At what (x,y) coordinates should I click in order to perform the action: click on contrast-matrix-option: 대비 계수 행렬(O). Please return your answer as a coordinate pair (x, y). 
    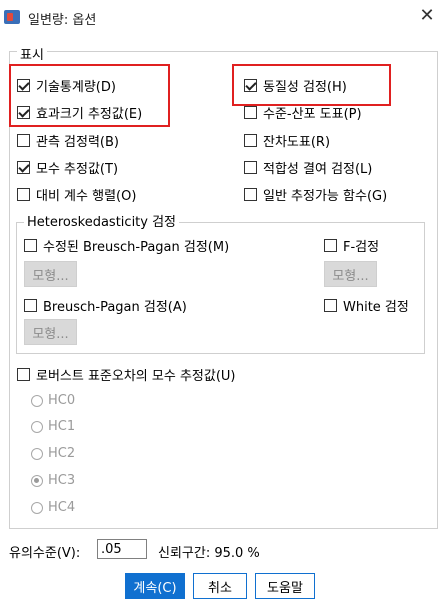
    Looking at the image, I should click on (76, 194).